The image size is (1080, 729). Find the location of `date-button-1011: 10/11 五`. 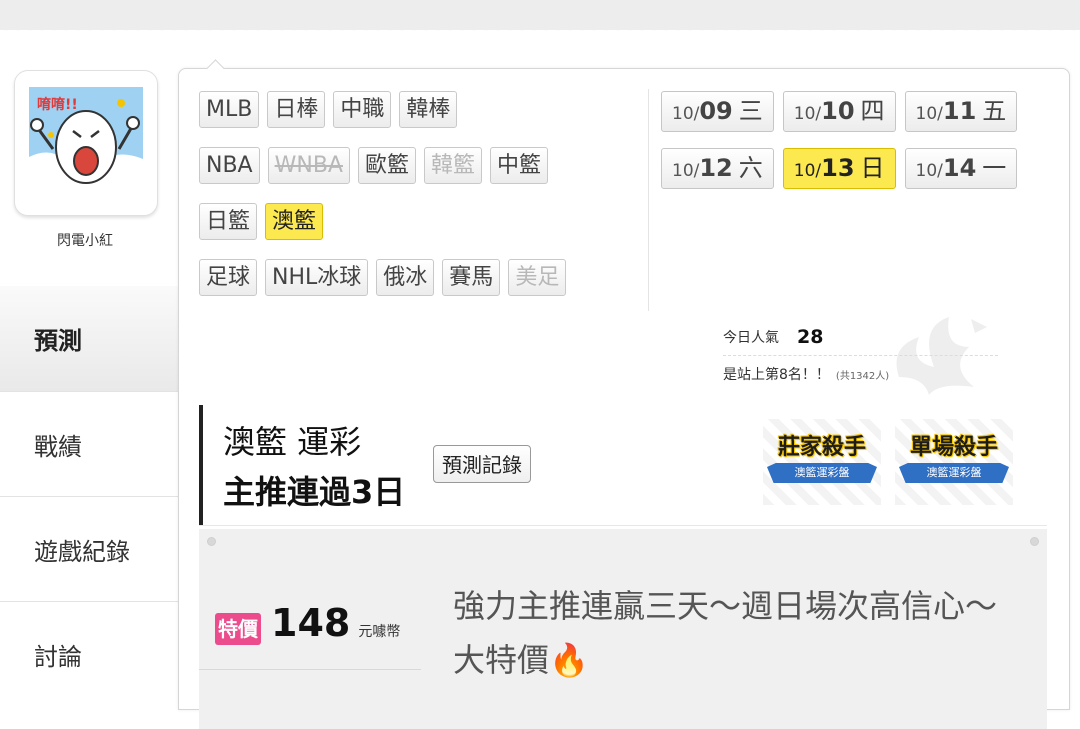

date-button-1011: 10/11 五 is located at coordinates (961, 111).